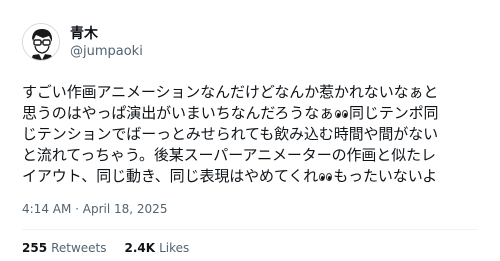  Describe the element at coordinates (250, 229) in the screenshot. I see `divider` at that location.